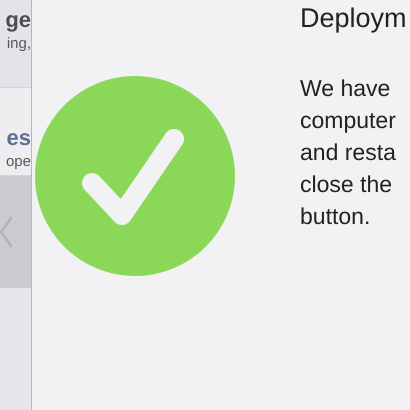 The height and width of the screenshot is (410, 410). I want to click on dialog-title: Deploym, so click(353, 18).